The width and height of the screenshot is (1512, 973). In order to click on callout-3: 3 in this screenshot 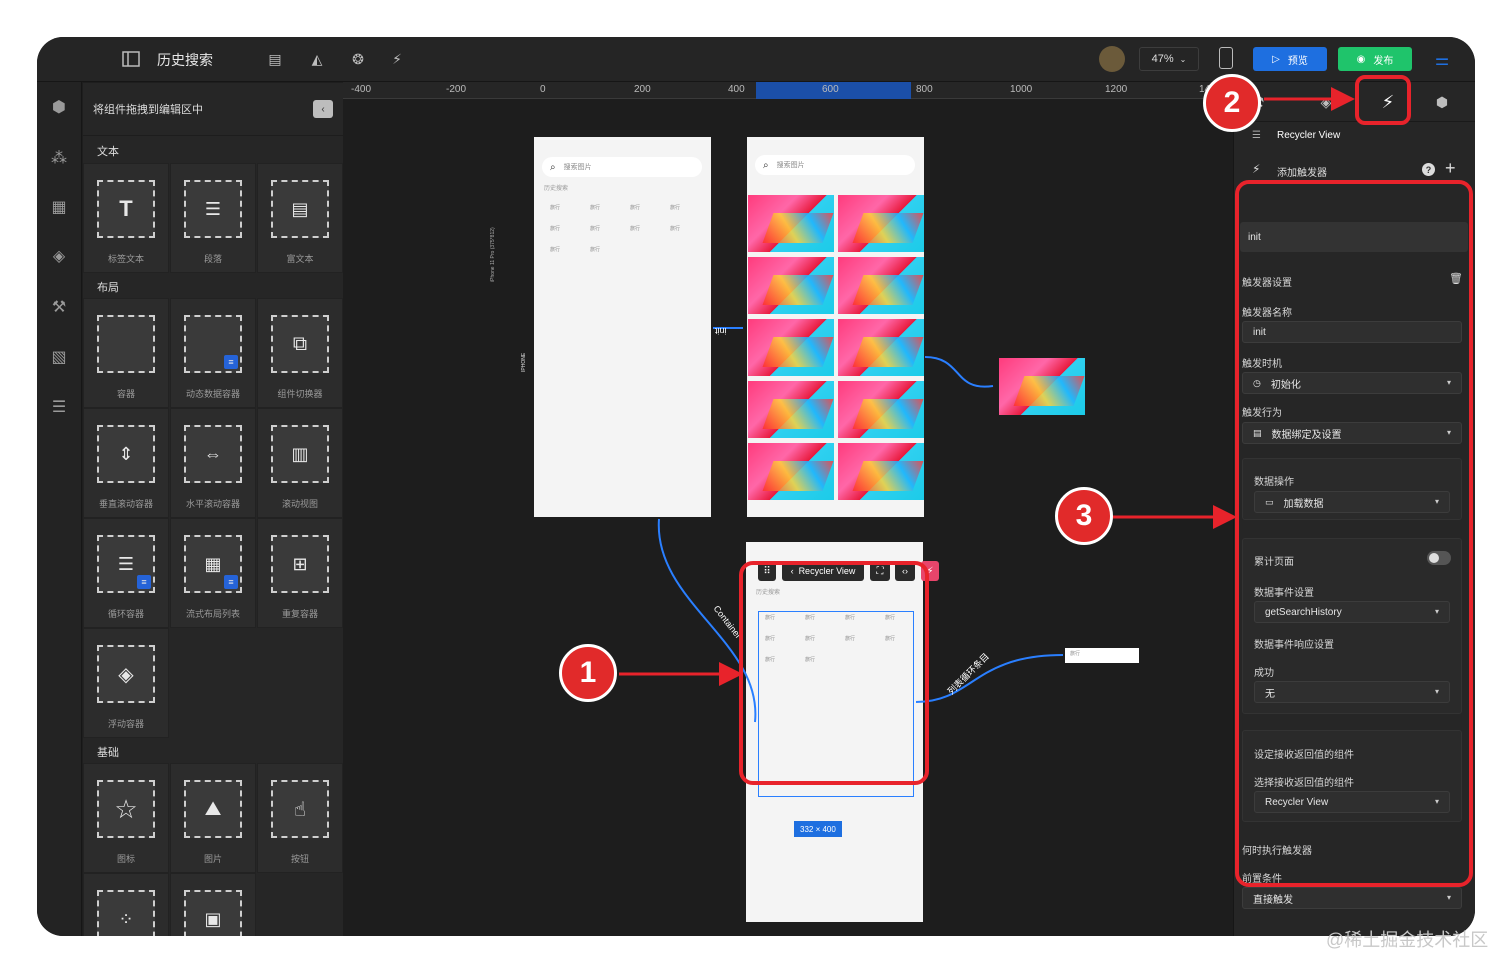, I will do `click(1084, 516)`.